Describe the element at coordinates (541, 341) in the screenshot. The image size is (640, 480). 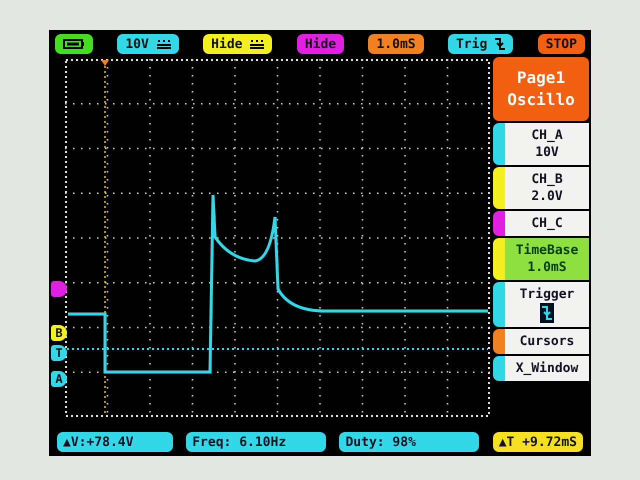
I see `menu-item: Cursors` at that location.